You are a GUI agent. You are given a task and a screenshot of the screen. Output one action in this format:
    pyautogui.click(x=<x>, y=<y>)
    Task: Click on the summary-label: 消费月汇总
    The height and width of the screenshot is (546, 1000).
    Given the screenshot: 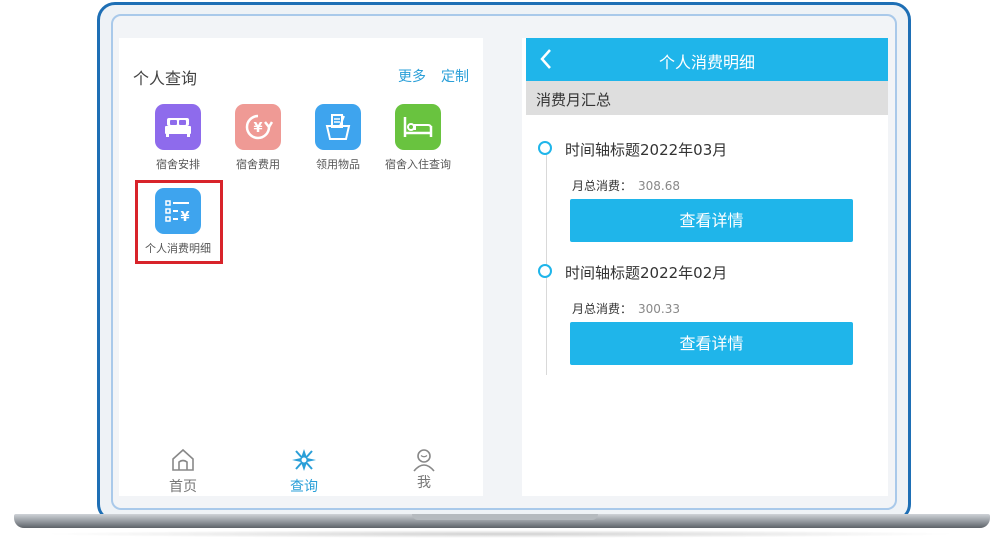 What is the action you would take?
    pyautogui.click(x=574, y=100)
    